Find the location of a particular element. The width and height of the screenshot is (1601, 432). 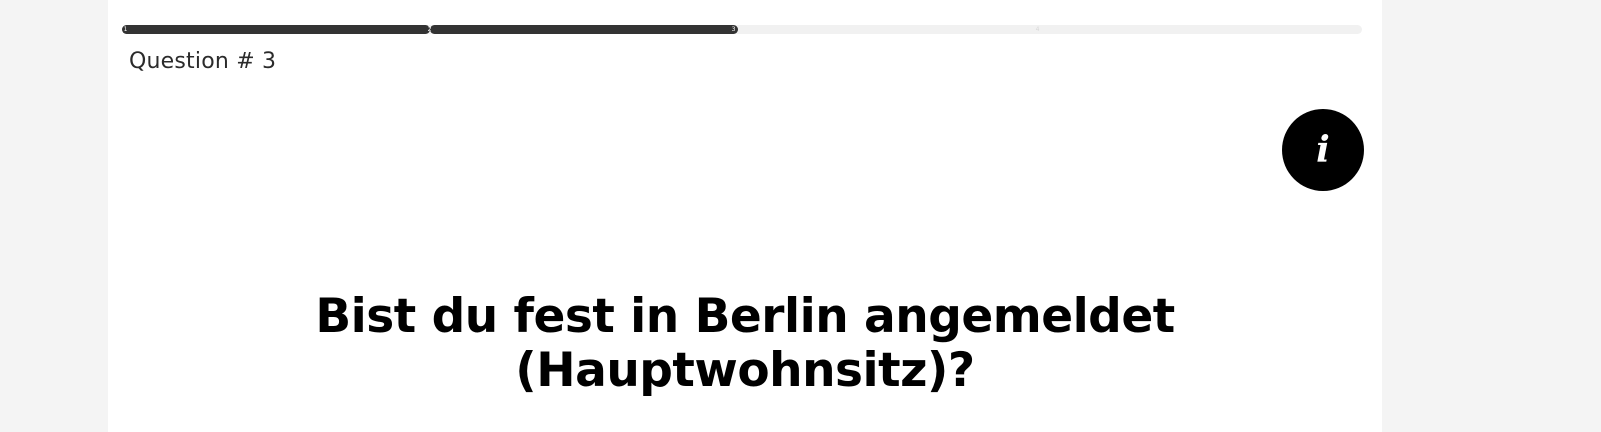

info-icon: i is located at coordinates (1323, 150).